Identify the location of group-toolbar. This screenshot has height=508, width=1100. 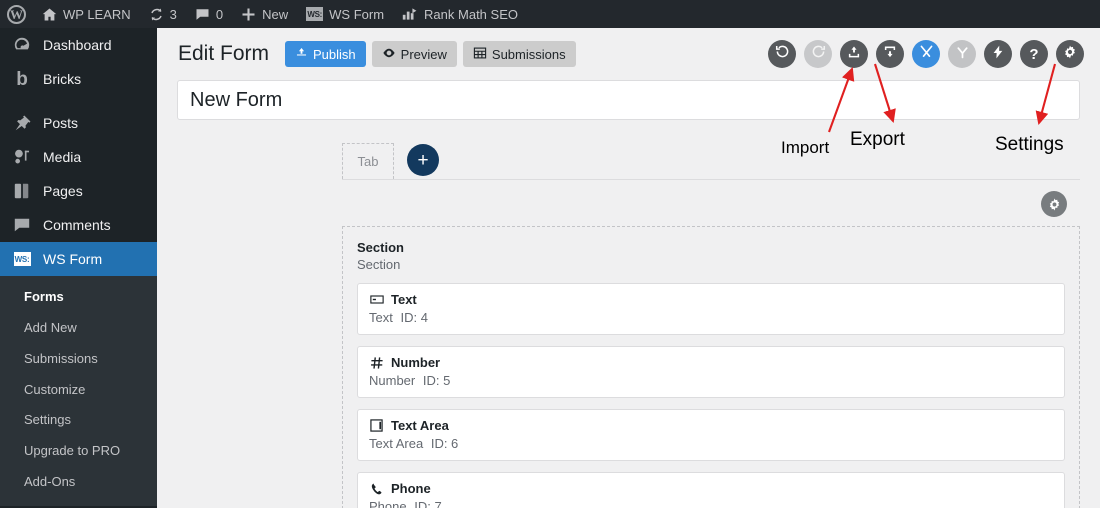
(628, 198).